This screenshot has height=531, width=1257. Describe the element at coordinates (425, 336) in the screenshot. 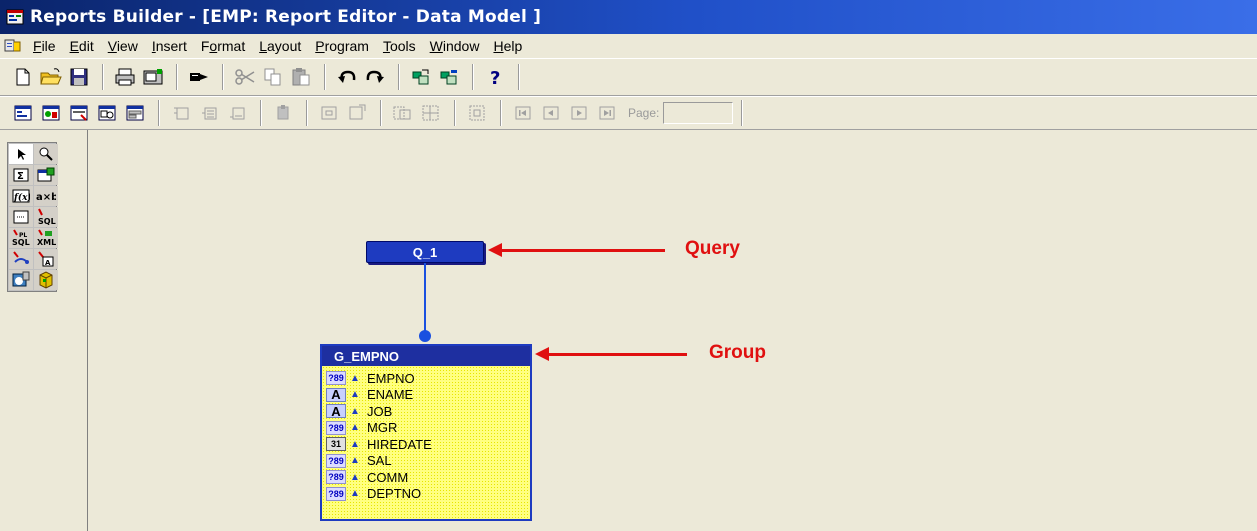

I see `query-group-link-anchor` at that location.